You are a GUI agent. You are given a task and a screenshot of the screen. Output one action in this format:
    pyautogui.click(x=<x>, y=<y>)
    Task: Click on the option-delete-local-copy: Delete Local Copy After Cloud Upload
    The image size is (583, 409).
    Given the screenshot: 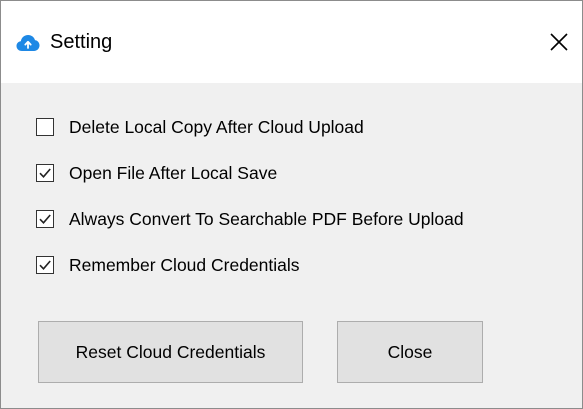 What is the action you would take?
    pyautogui.click(x=200, y=127)
    